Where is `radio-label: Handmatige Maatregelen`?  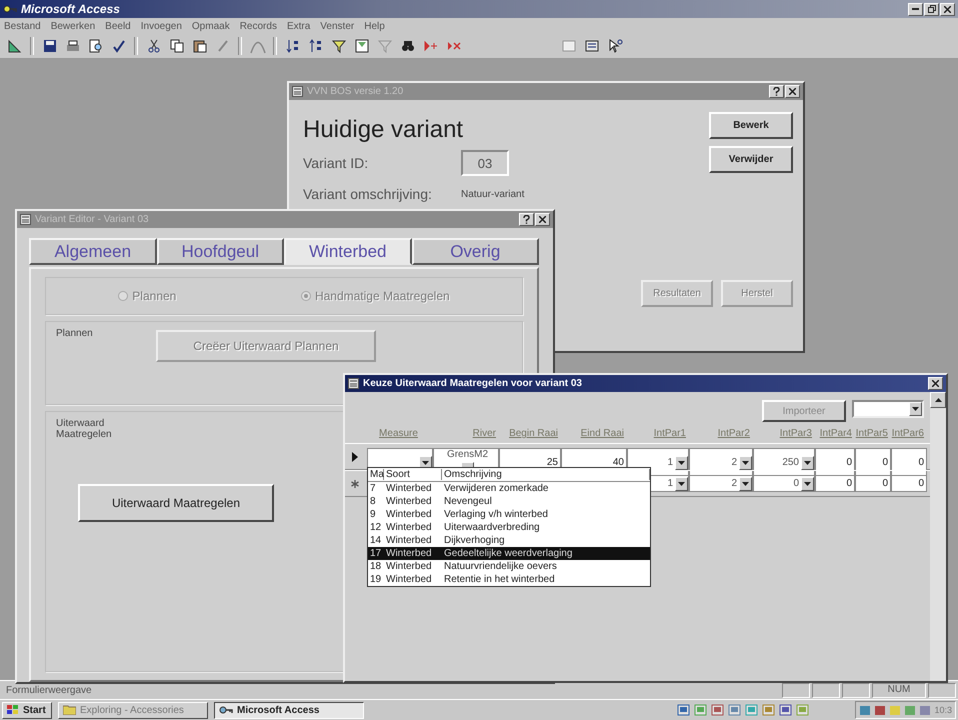 radio-label: Handmatige Maatregelen is located at coordinates (382, 296).